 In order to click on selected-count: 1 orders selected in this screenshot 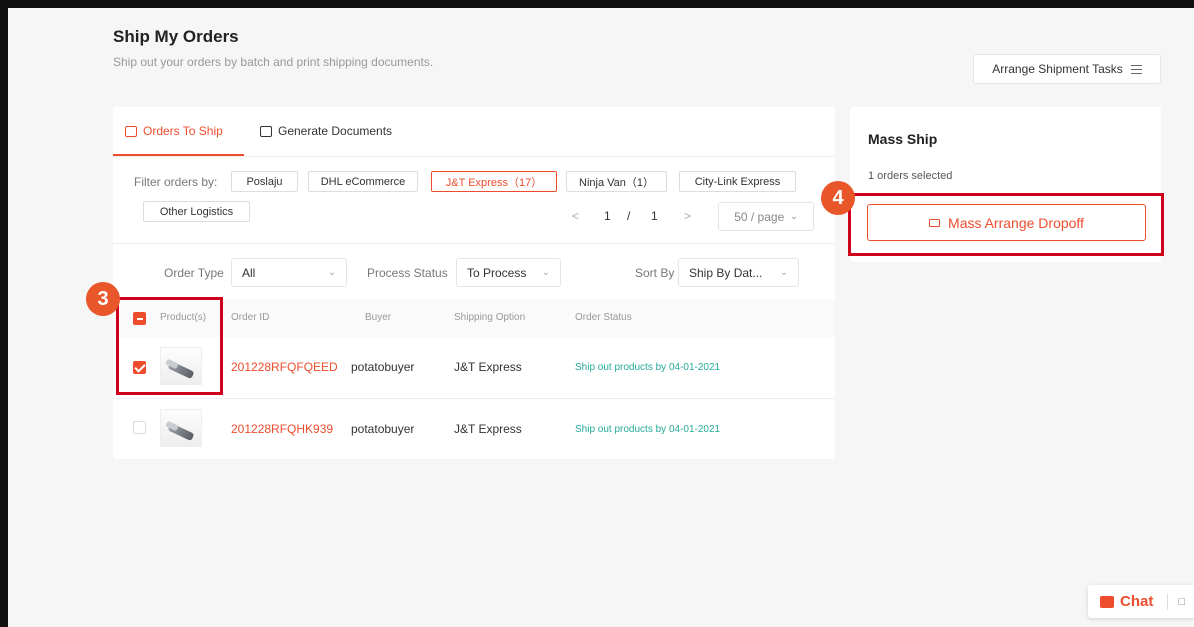, I will do `click(910, 176)`.